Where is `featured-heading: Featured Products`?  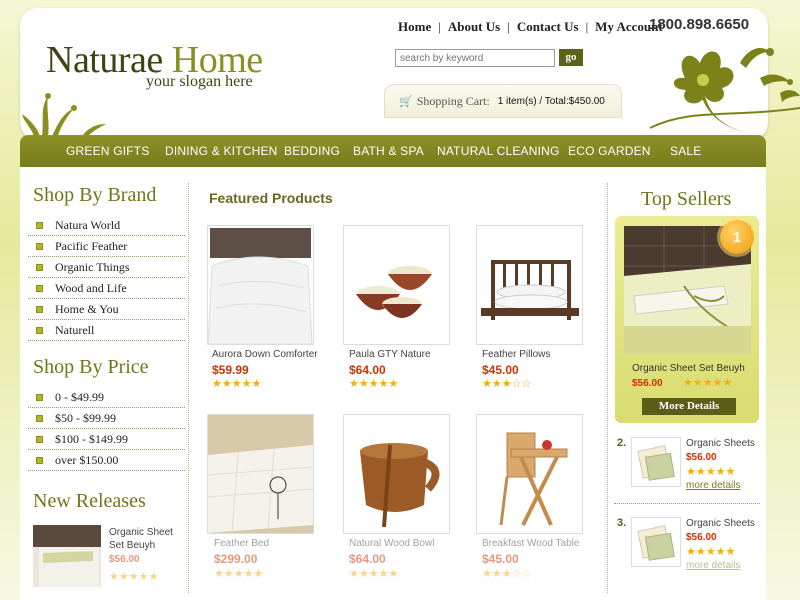 featured-heading: Featured Products is located at coordinates (271, 198).